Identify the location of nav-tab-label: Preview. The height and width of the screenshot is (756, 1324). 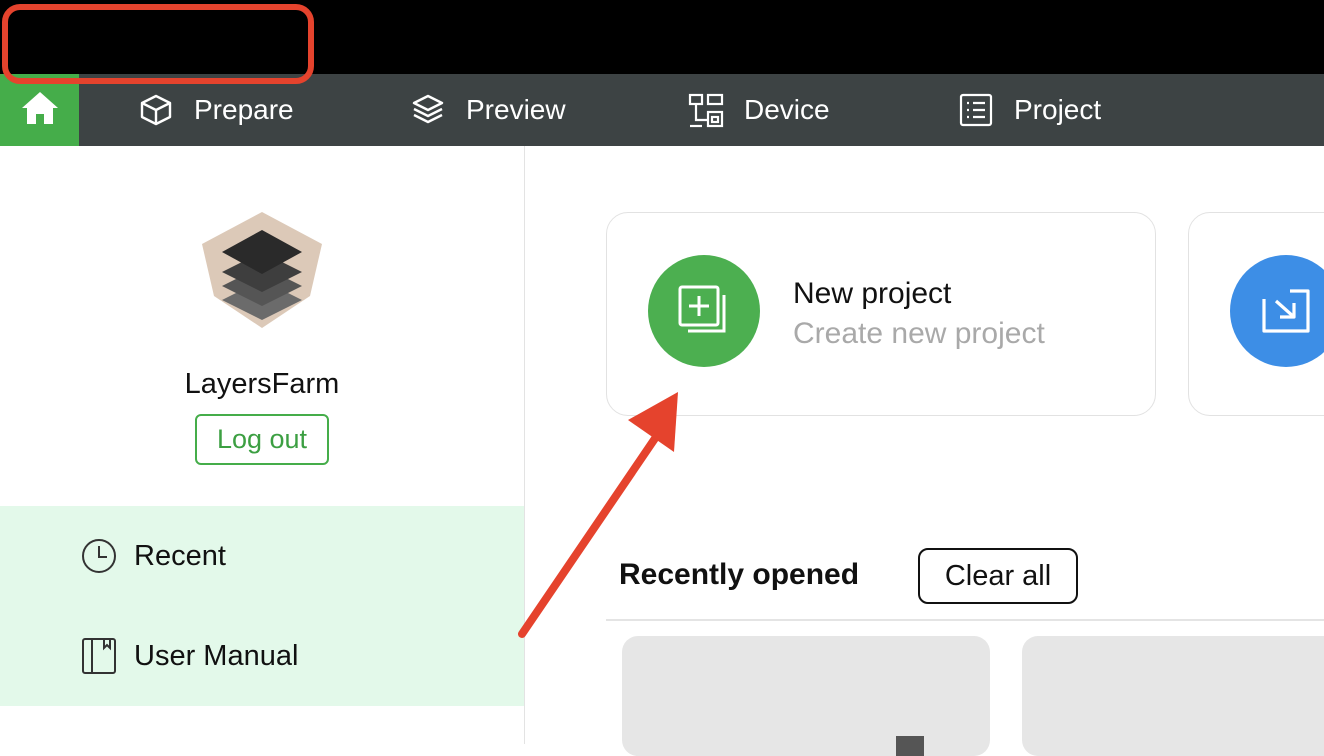
(516, 109).